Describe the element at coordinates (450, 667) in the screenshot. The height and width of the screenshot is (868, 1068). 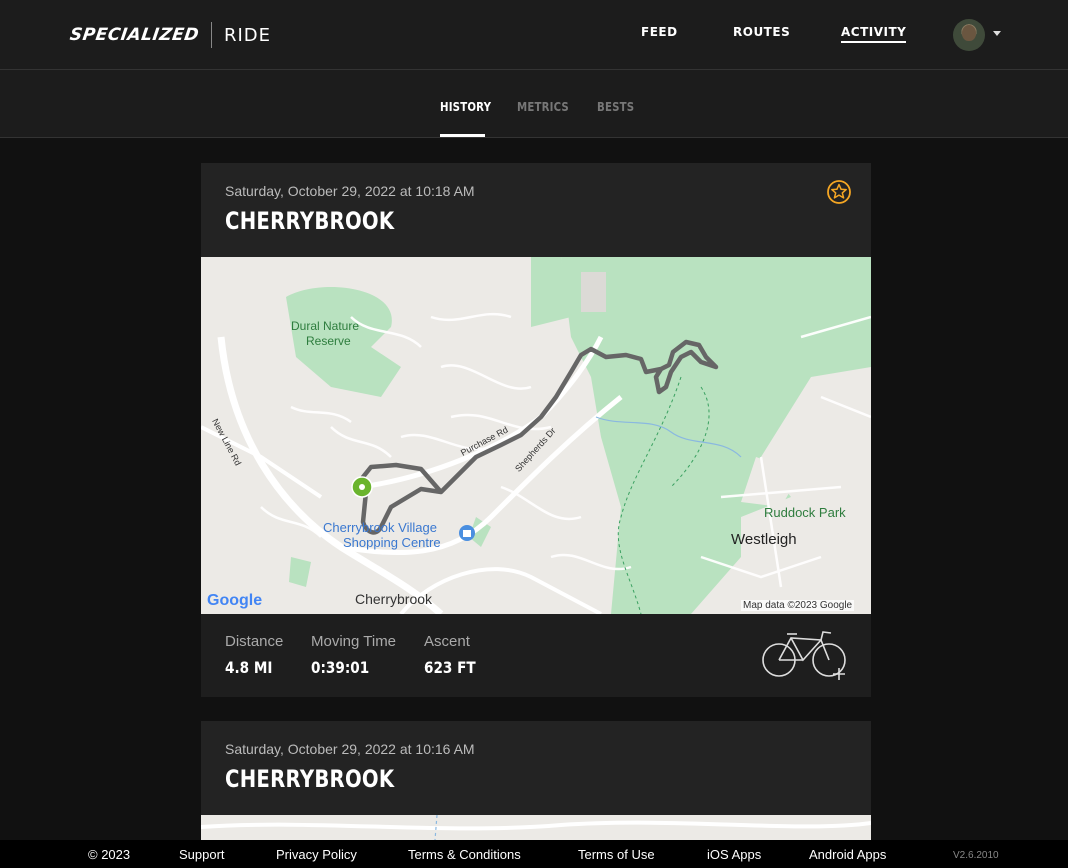
I see `stat-ascent-value: 623 FT` at that location.